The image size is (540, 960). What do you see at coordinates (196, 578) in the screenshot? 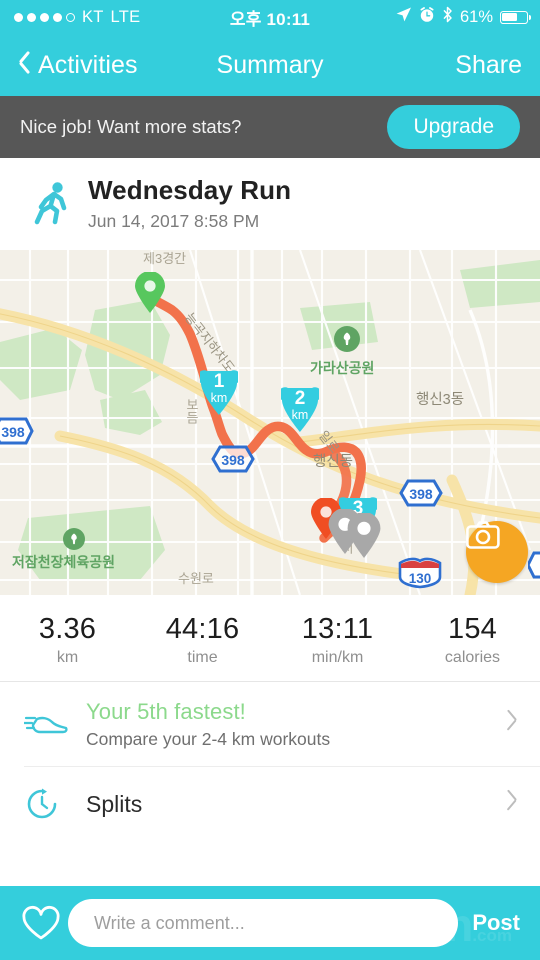
I see `map-label-street-suwon: 수원로` at bounding box center [196, 578].